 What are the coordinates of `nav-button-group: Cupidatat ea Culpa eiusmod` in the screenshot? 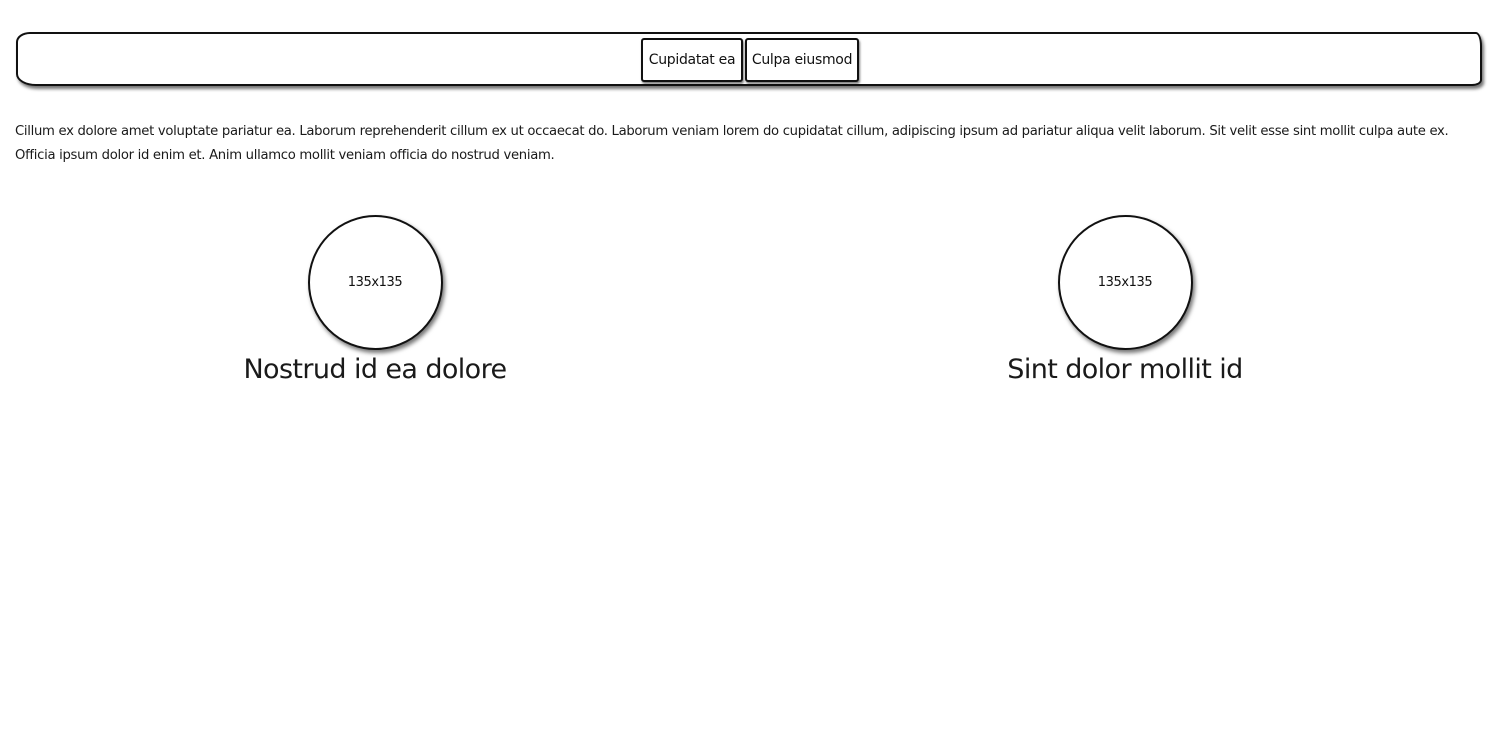 It's located at (750, 60).